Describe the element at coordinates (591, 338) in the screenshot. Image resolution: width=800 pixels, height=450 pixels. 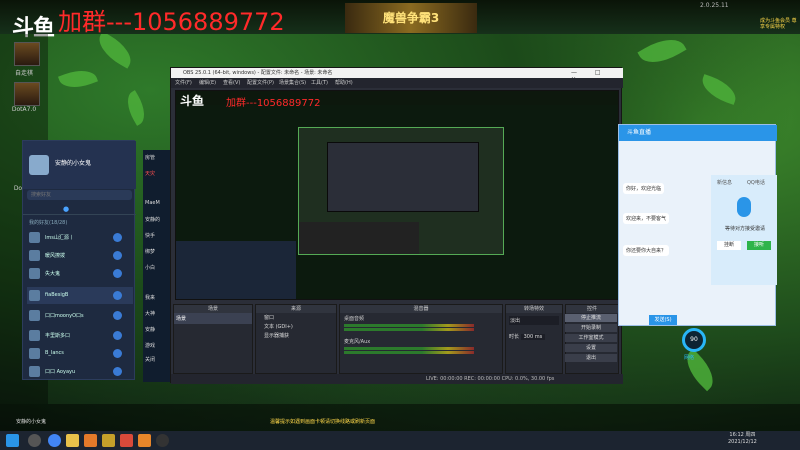
I see `studio-mode-button: 工作室模式` at that location.